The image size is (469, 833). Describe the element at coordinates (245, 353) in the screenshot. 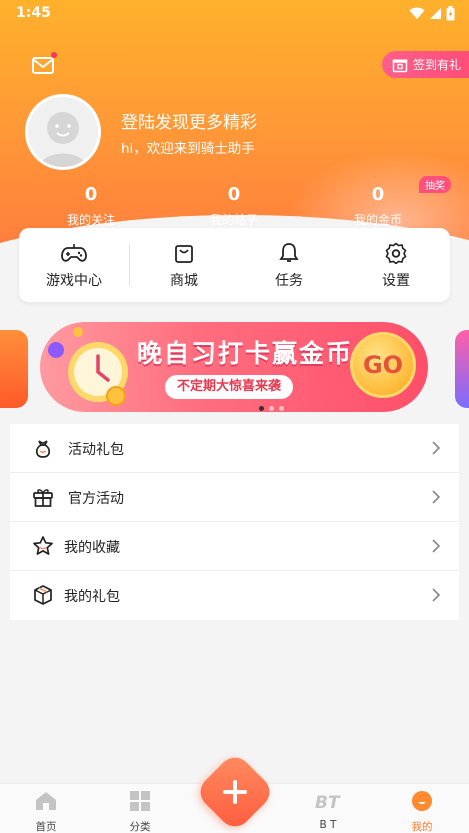

I see `banner-title: 晚自习打卡赢金币` at that location.